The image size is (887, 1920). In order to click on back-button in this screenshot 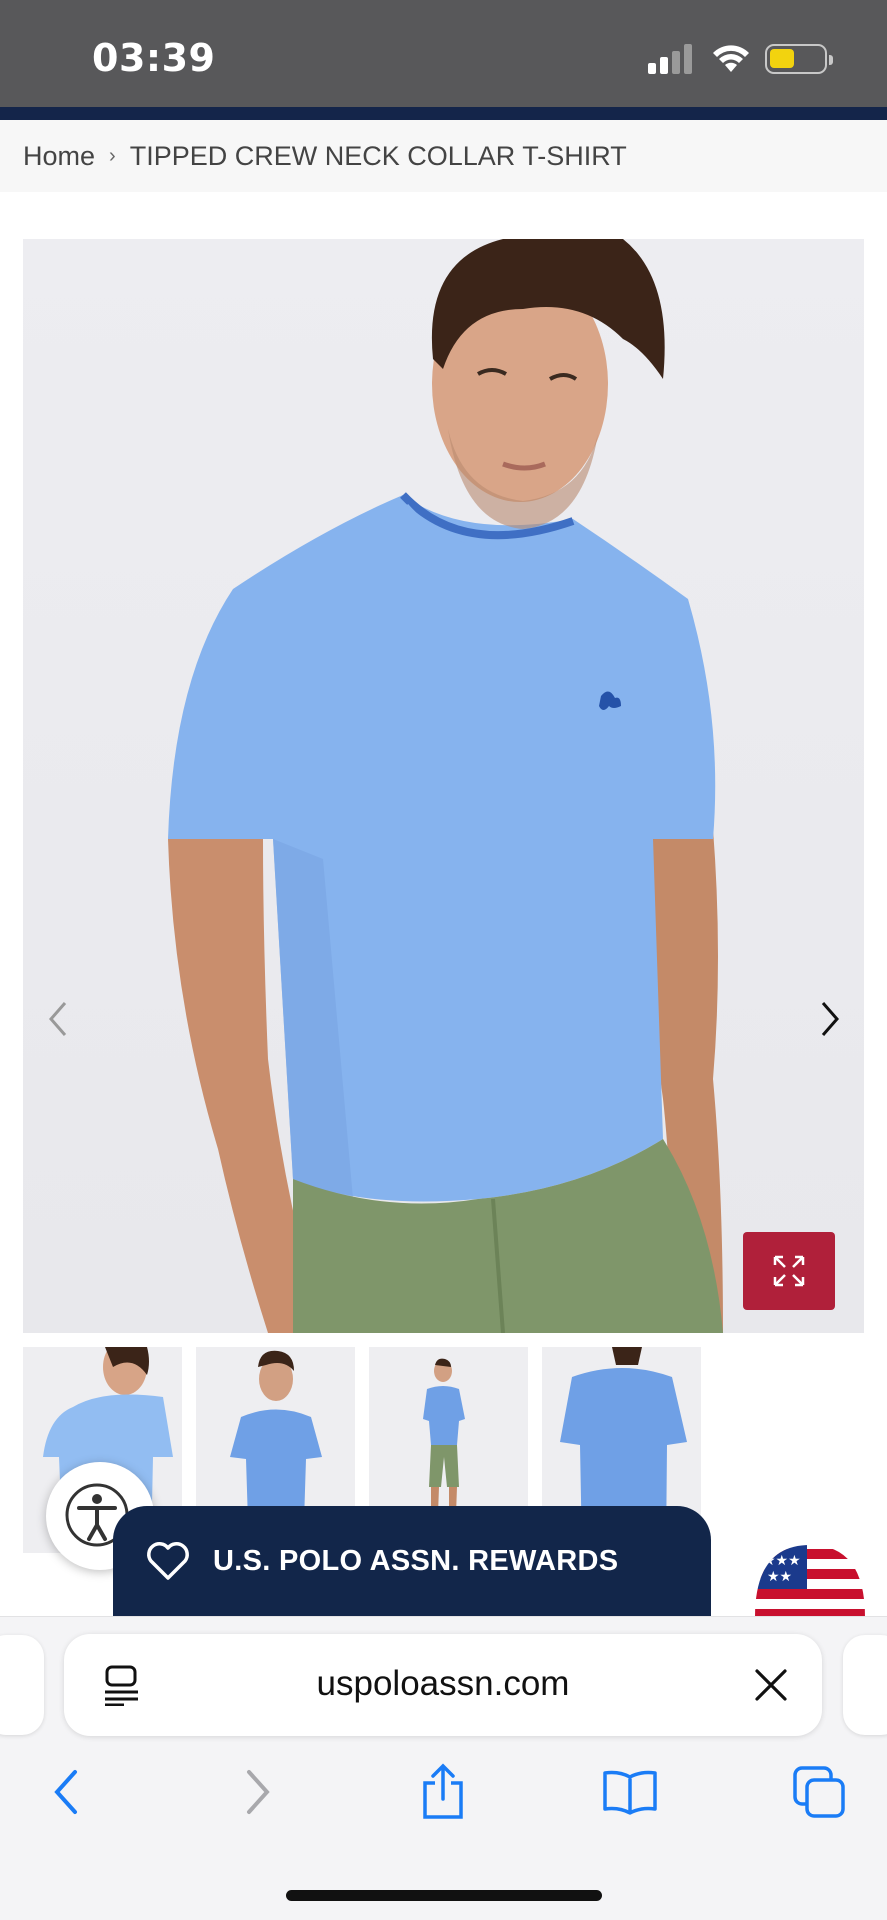, I will do `click(66, 1792)`.